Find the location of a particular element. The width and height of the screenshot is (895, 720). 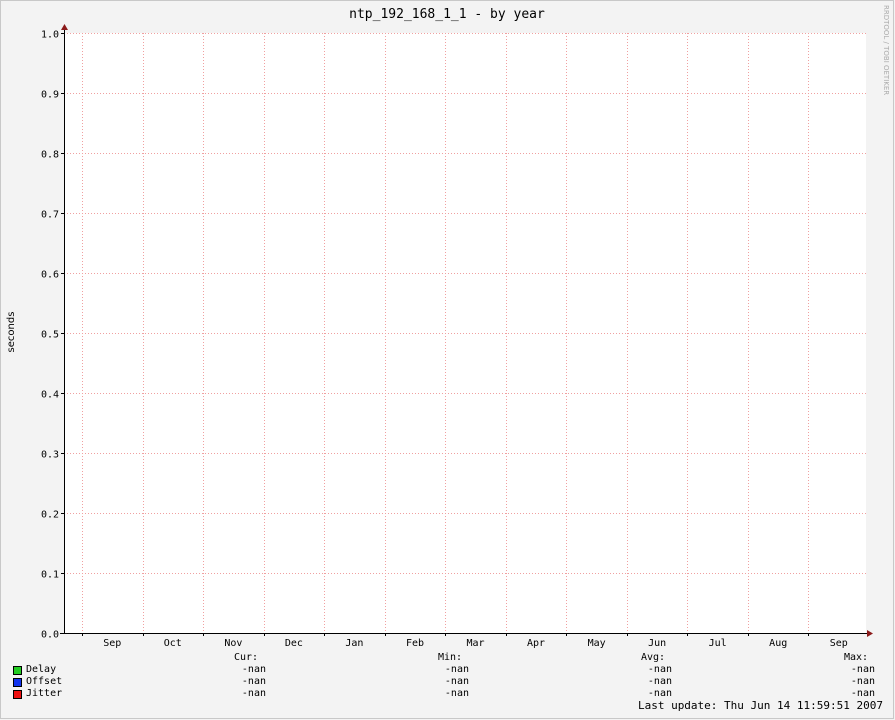

x-tick-label: Oct is located at coordinates (173, 643).